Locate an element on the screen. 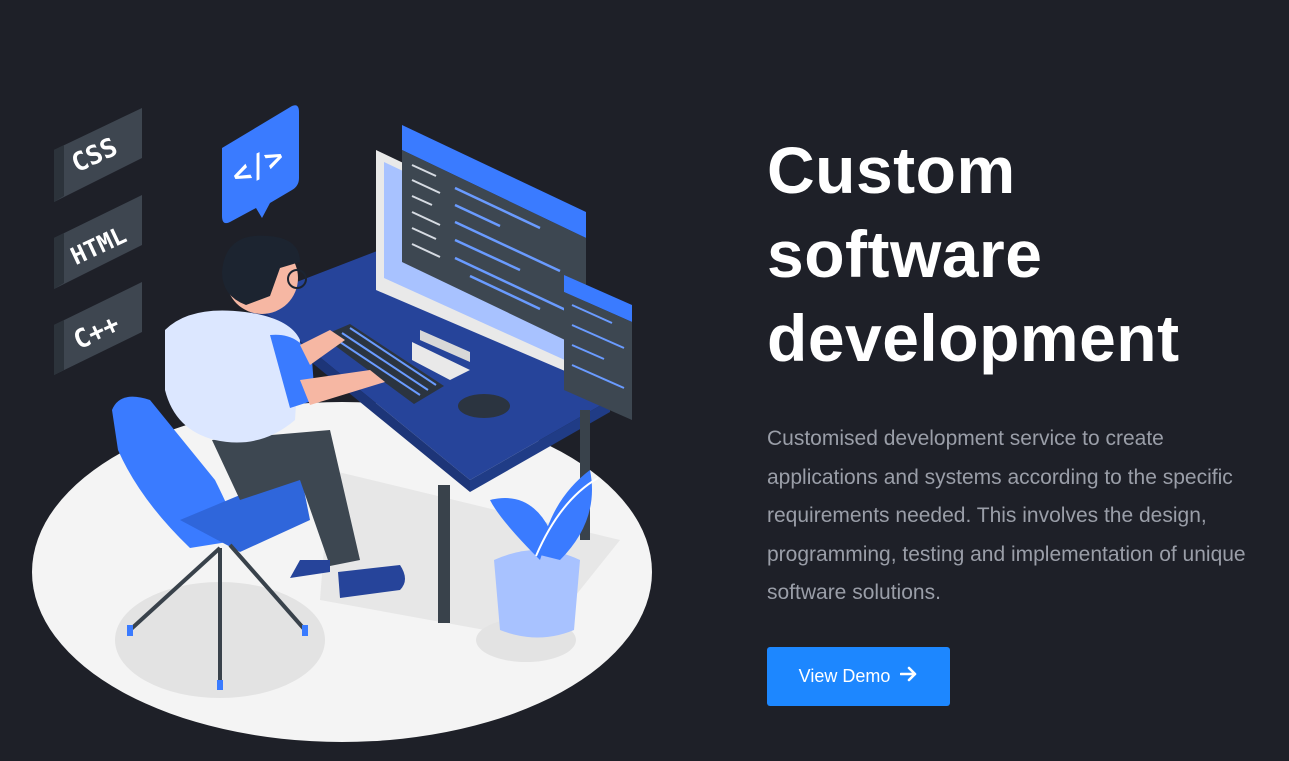 The width and height of the screenshot is (1289, 761). code-bubble-icon: </> is located at coordinates (260, 164).